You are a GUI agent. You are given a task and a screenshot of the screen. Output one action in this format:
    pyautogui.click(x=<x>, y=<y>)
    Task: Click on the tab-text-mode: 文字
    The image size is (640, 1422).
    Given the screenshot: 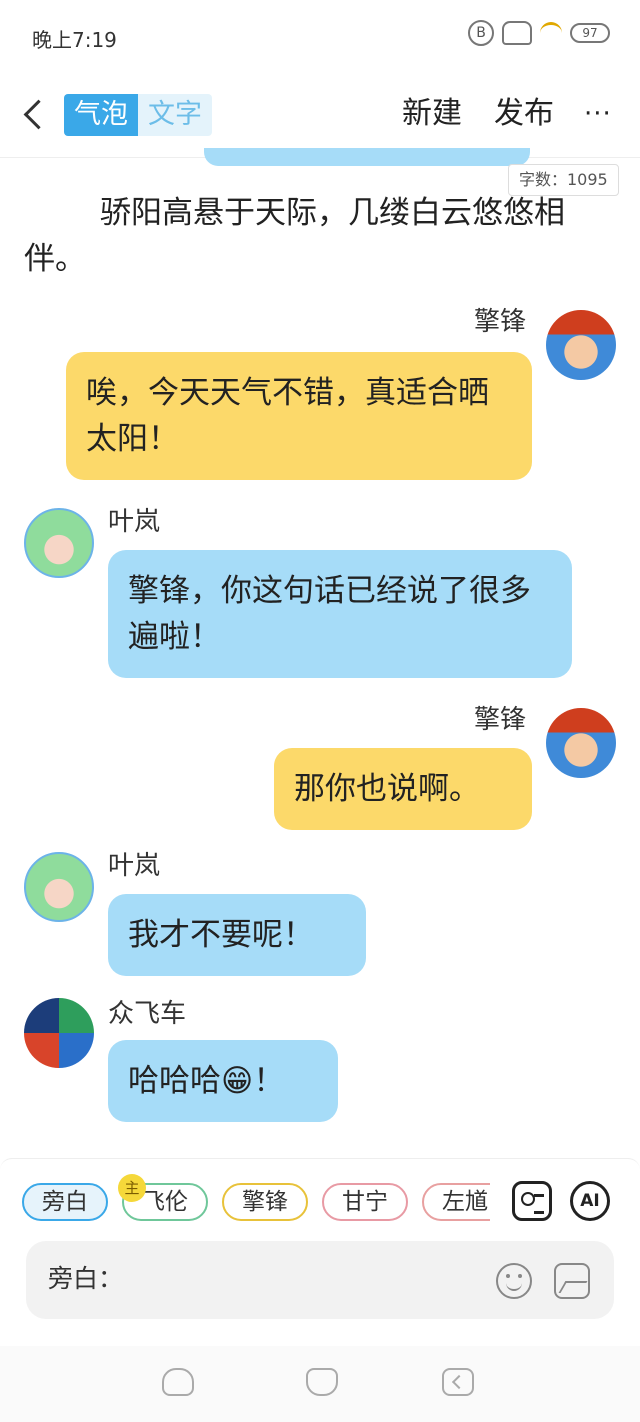 What is the action you would take?
    pyautogui.click(x=175, y=115)
    